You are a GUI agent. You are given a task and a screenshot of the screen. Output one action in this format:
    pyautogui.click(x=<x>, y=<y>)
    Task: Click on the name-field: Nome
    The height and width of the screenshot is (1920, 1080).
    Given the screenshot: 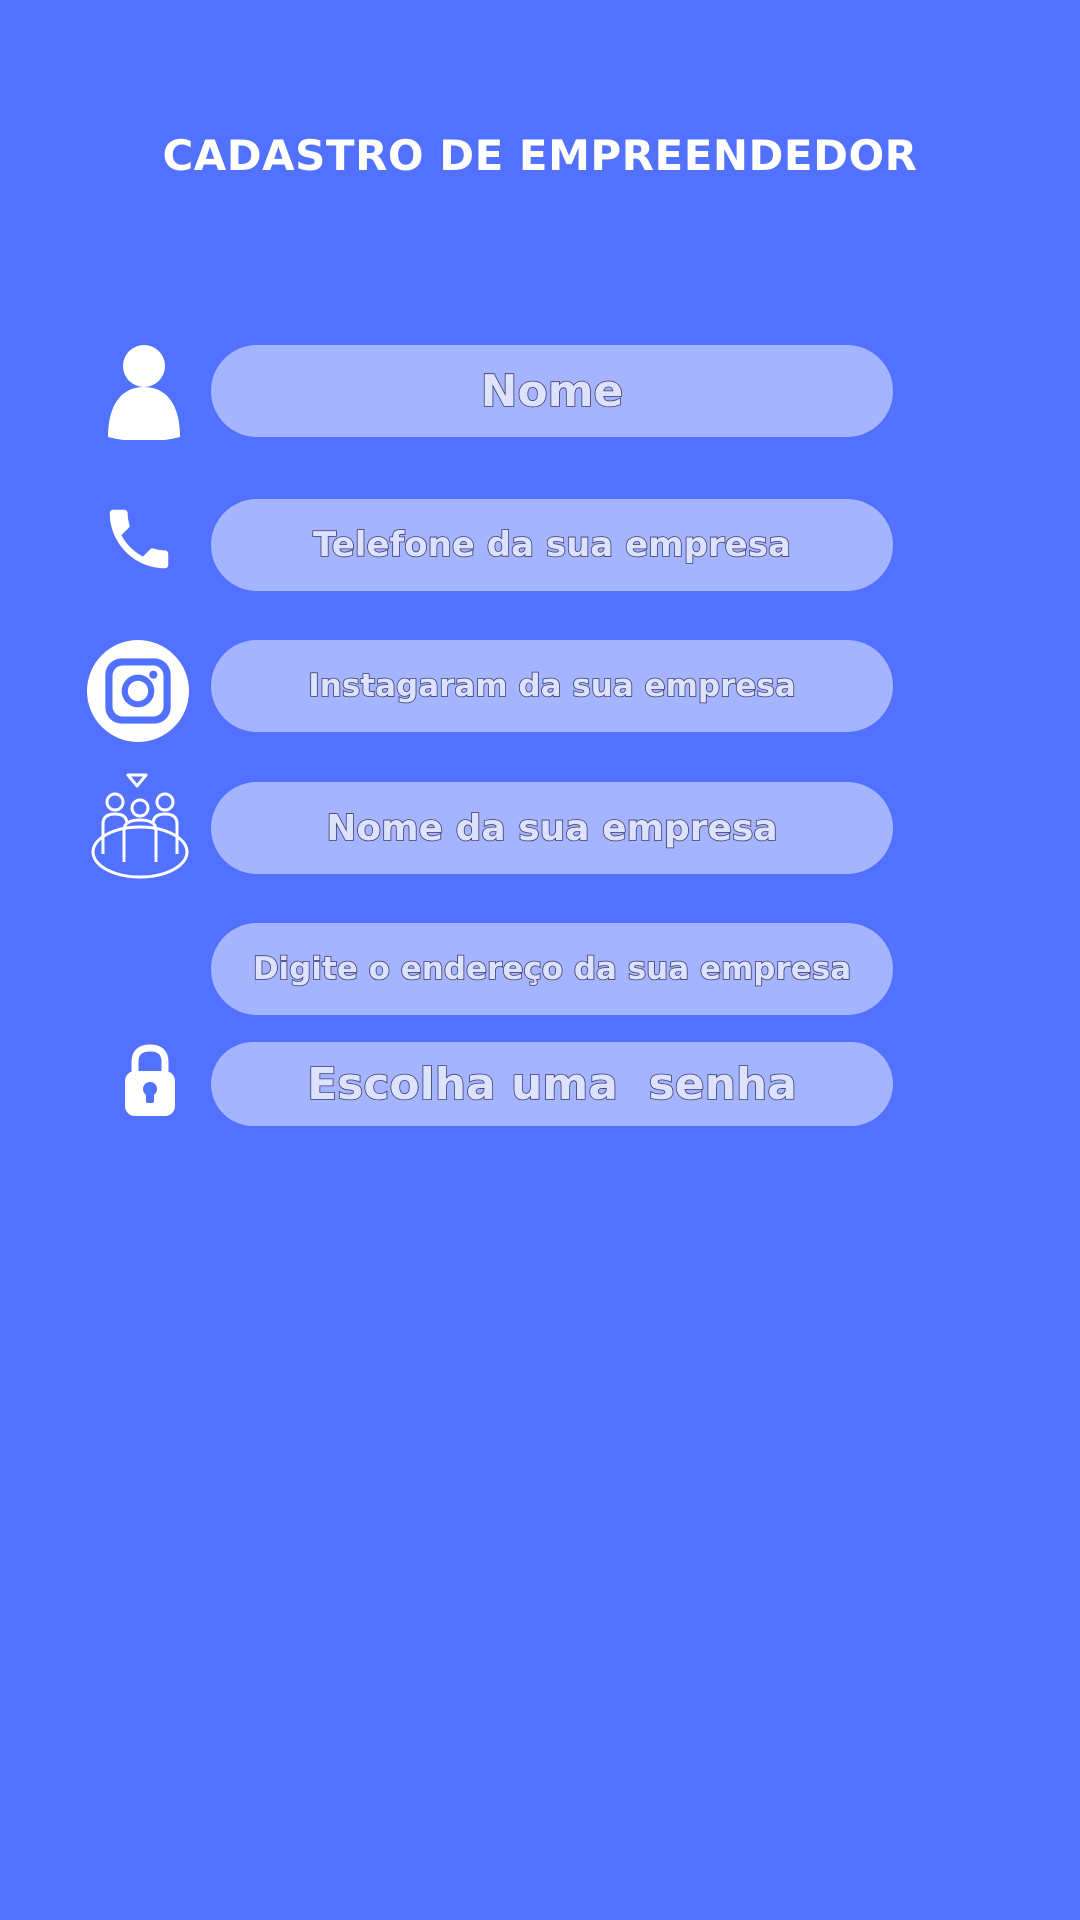 What is the action you would take?
    pyautogui.click(x=552, y=391)
    